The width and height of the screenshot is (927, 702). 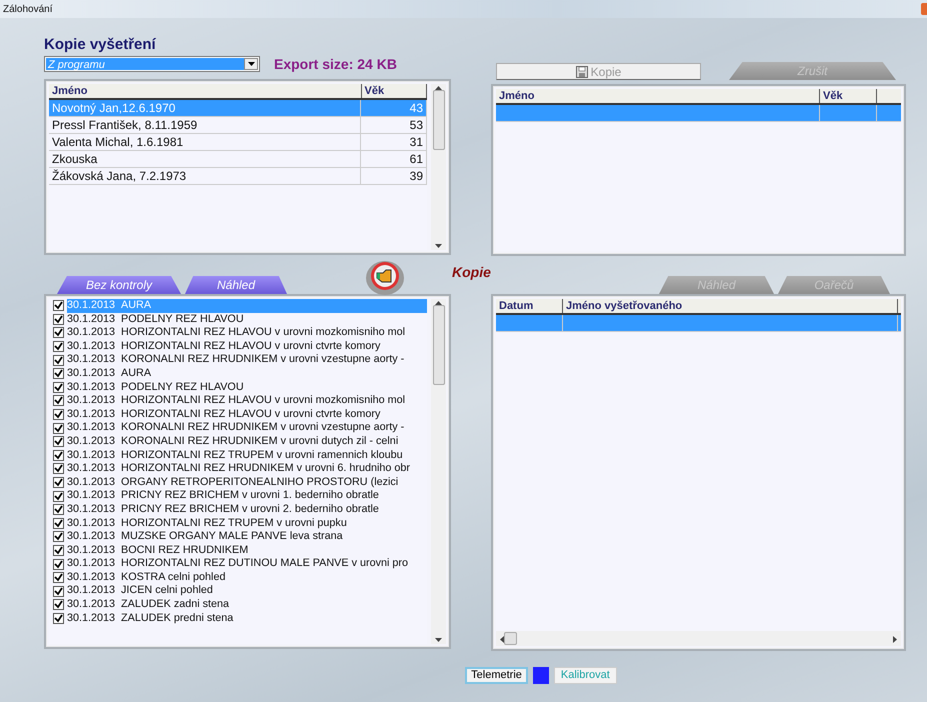 I want to click on table-cell: Novotný Jan,12.6.1970, so click(x=205, y=108).